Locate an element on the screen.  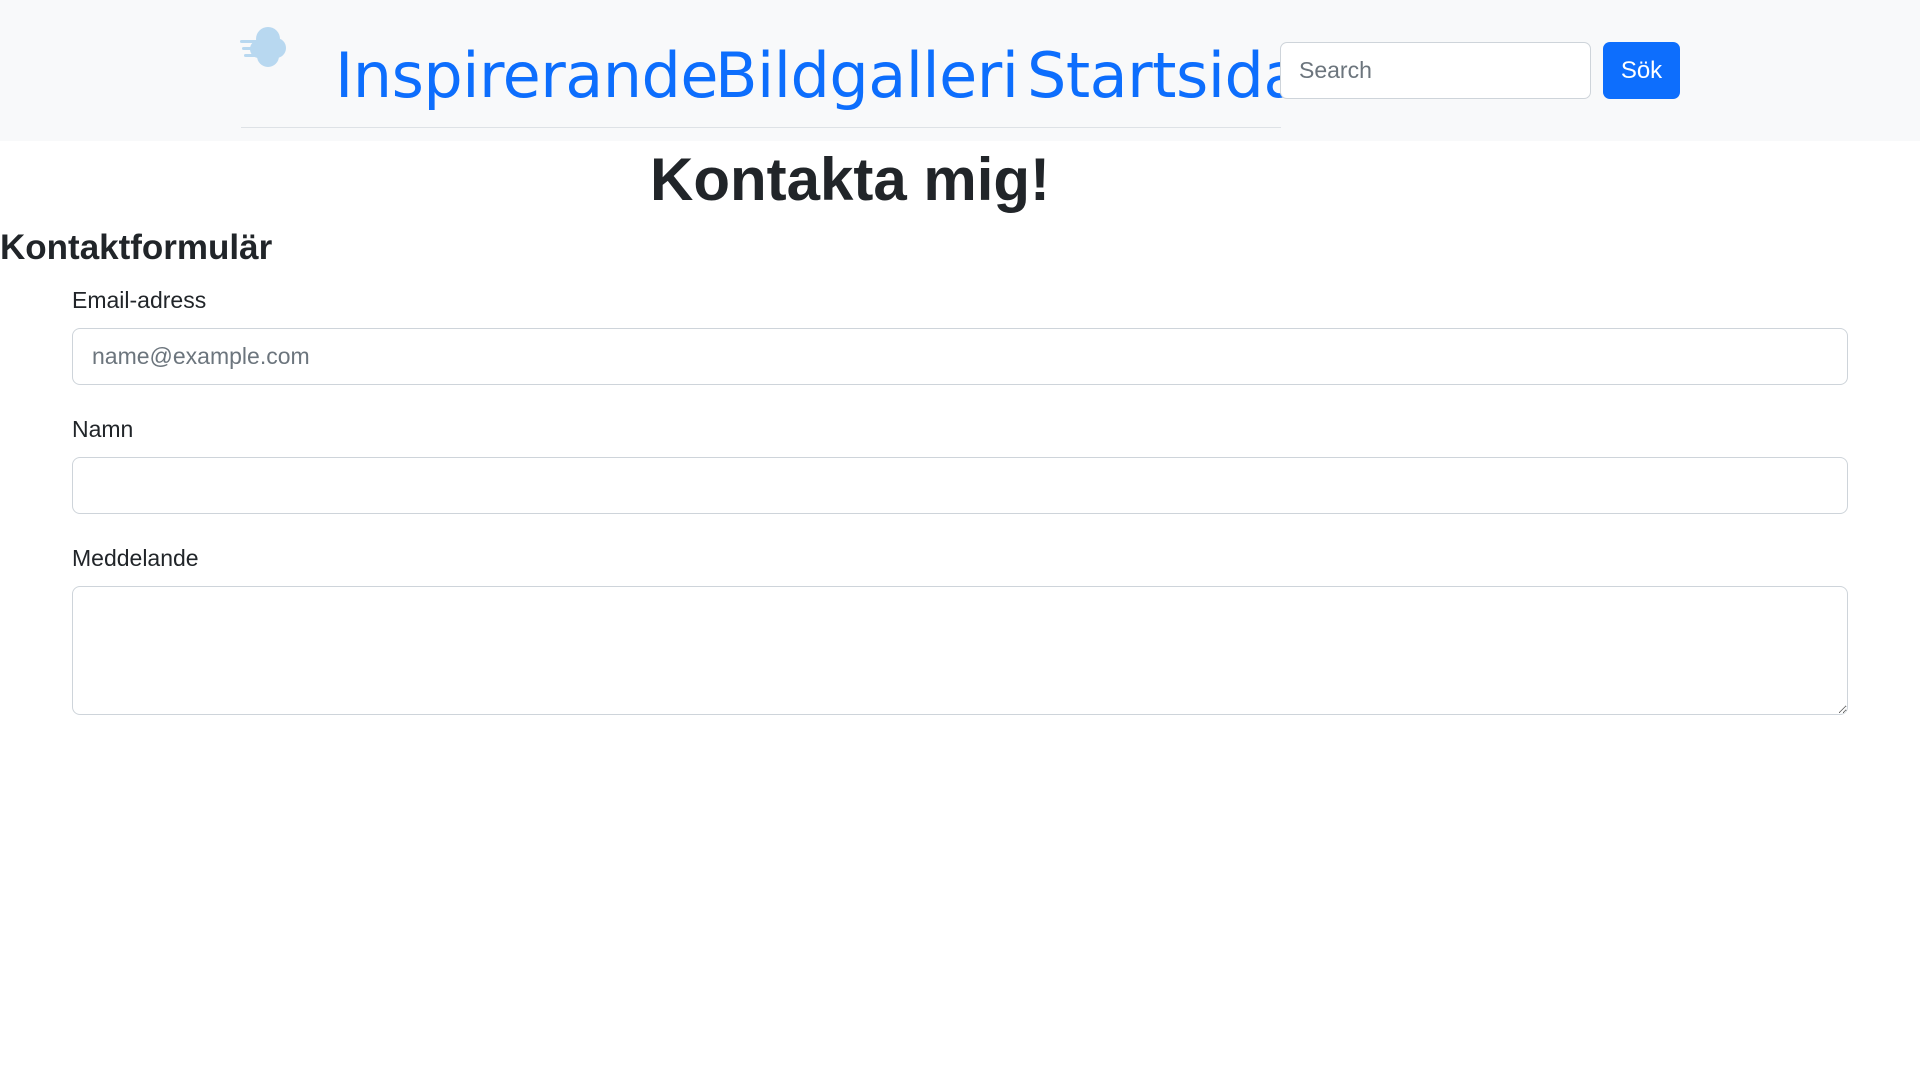
navbar: Inspirerande Bildgalleri Startsida Sök is located at coordinates (960, 70).